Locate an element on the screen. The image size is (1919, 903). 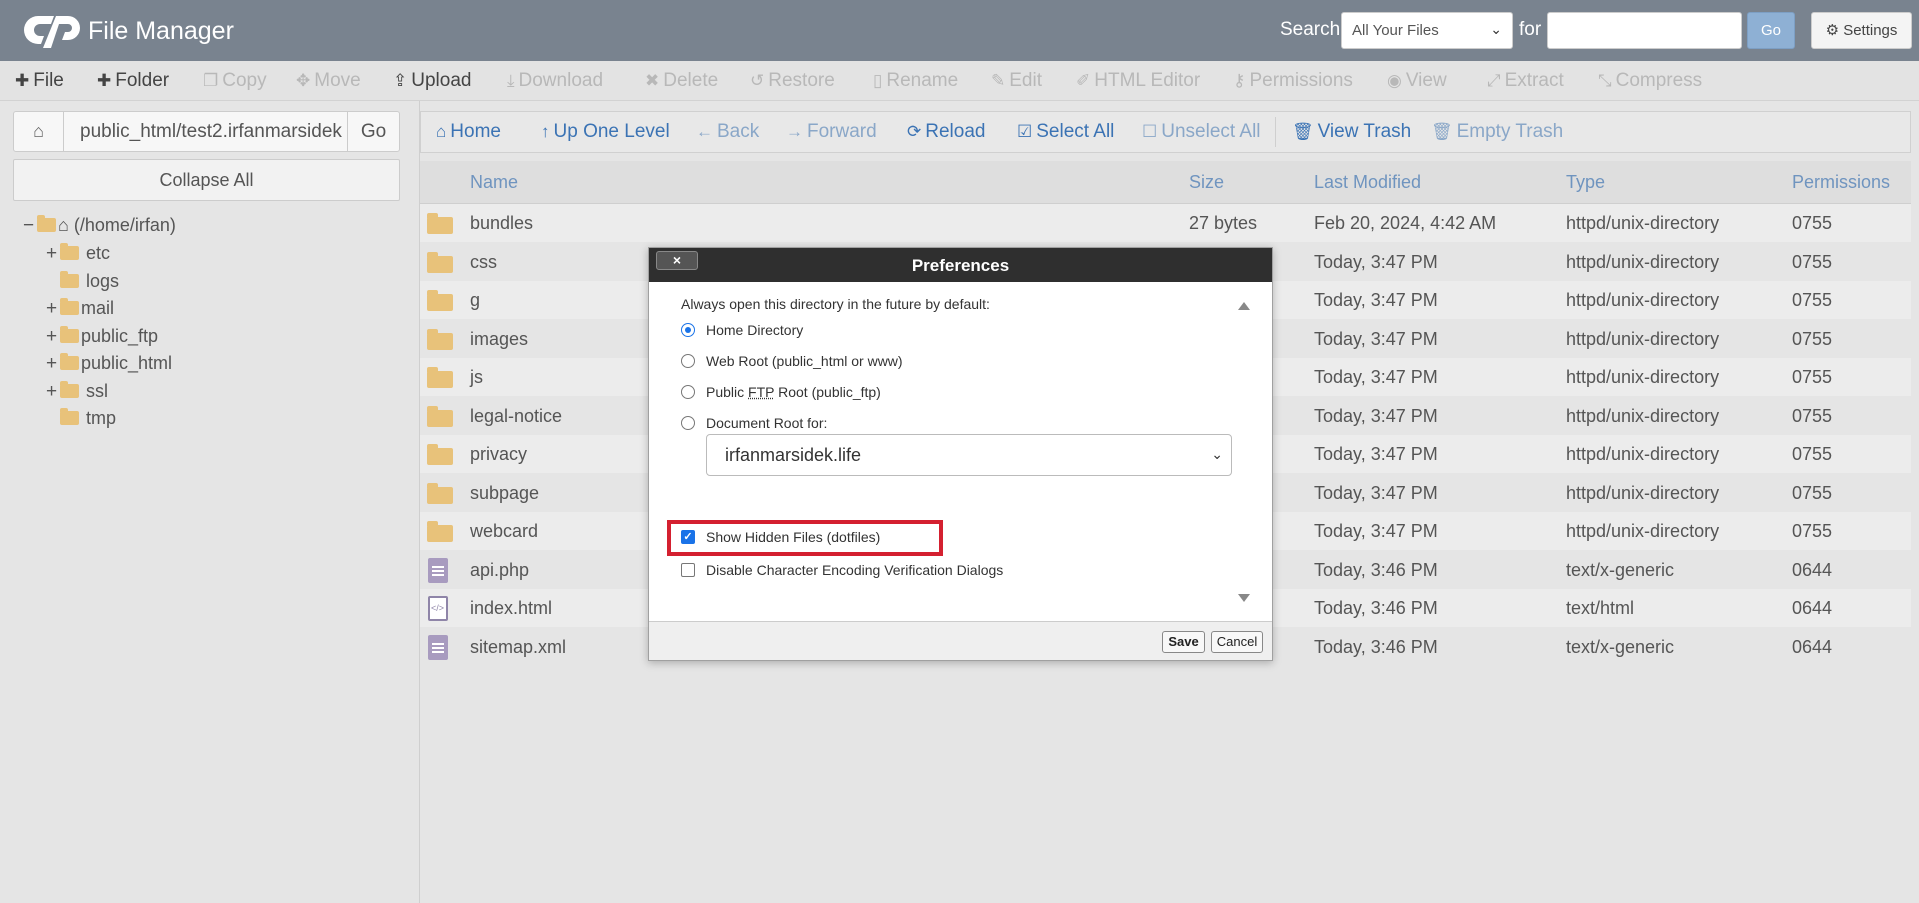
rename-button: ▯ Rename is located at coordinates (915, 81).